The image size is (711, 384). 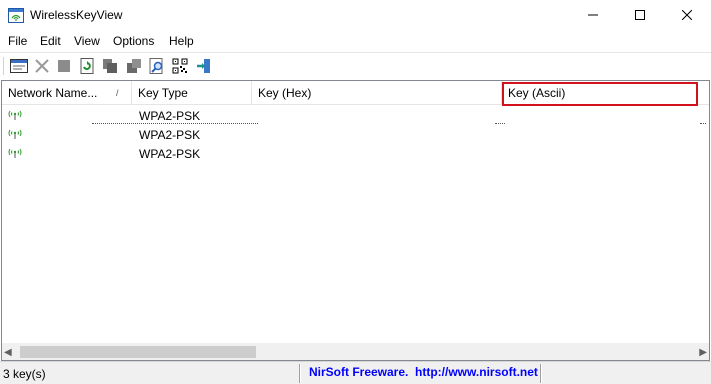 I want to click on title-bar: WirelessKeyView, so click(x=355, y=15).